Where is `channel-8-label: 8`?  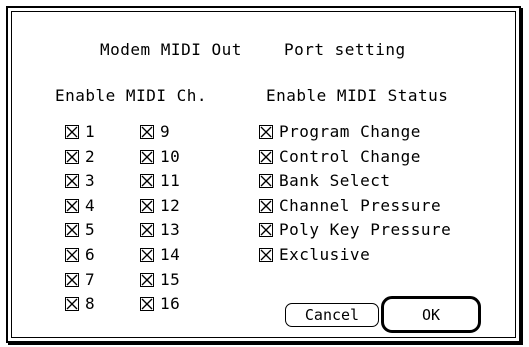
channel-8-label: 8 is located at coordinates (90, 303).